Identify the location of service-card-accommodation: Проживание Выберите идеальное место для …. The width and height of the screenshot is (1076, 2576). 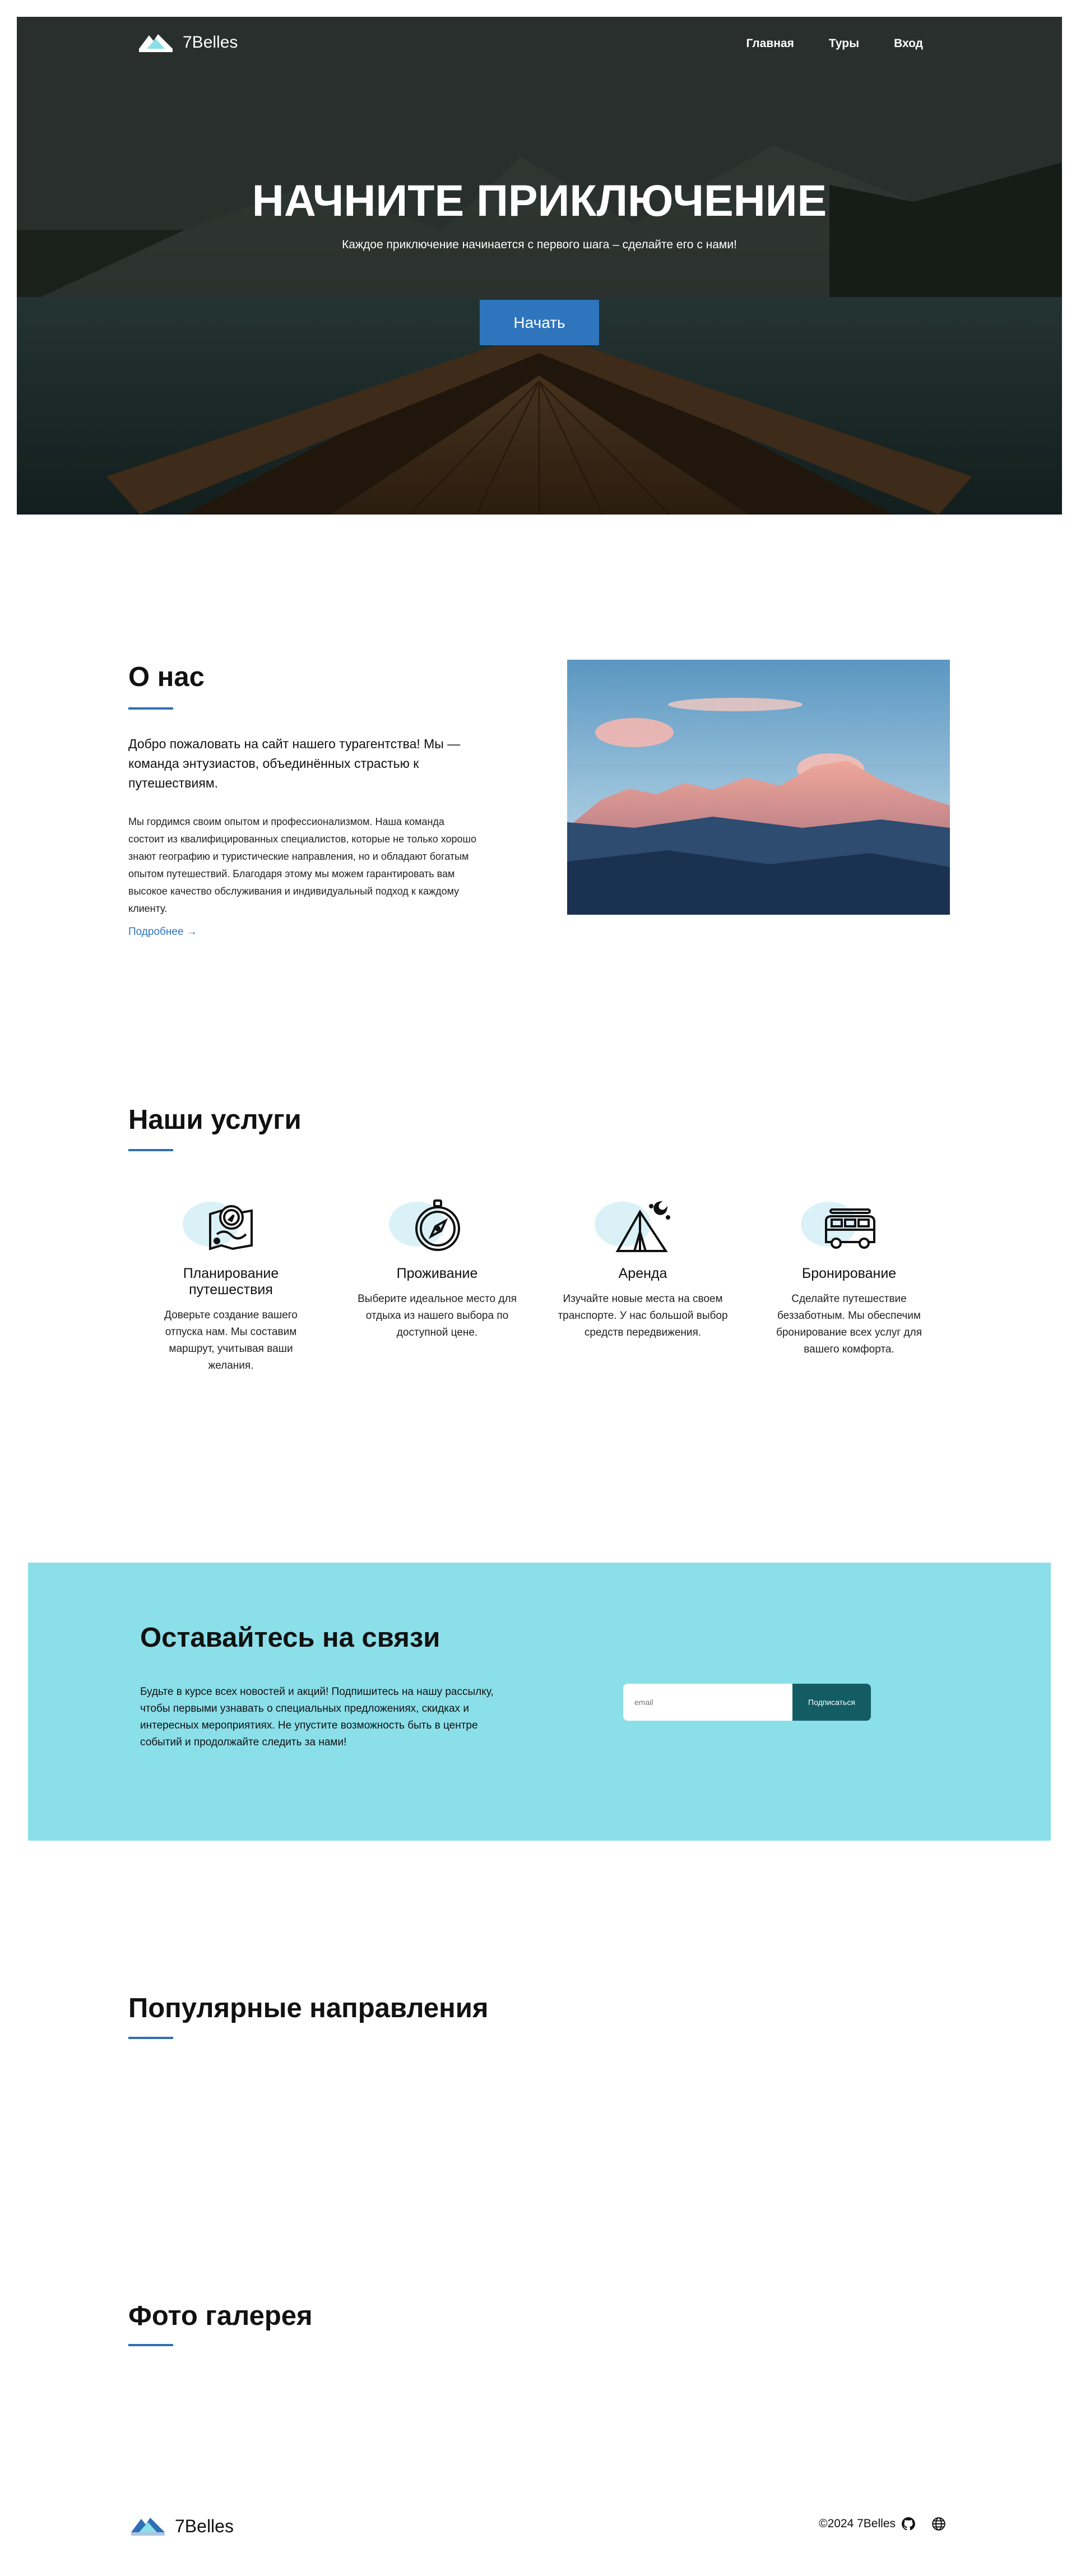
(437, 1267).